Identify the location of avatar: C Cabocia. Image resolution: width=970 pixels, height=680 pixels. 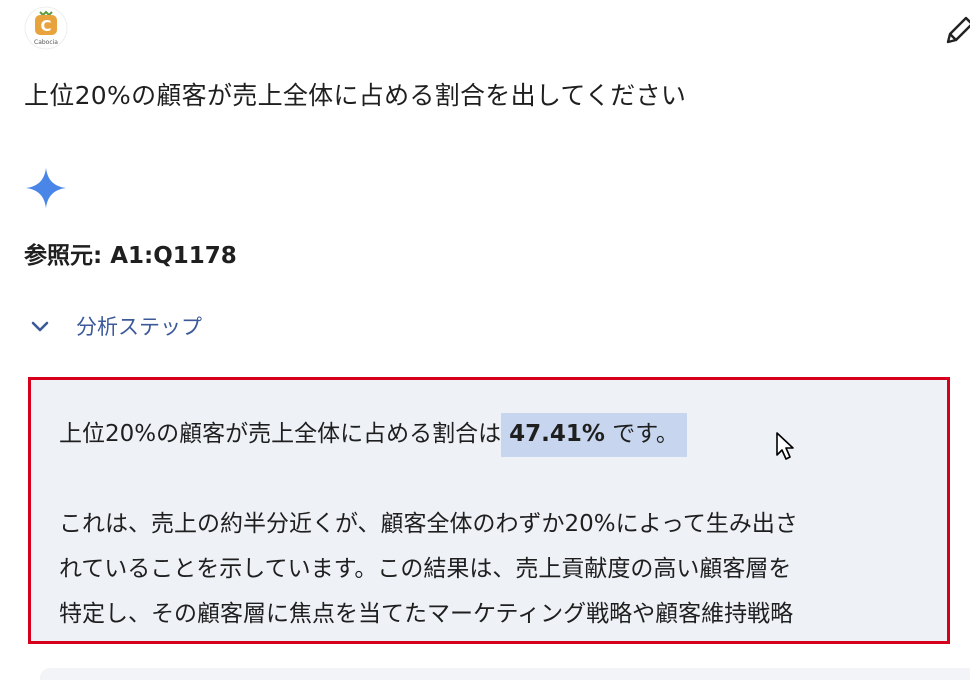
(46, 28).